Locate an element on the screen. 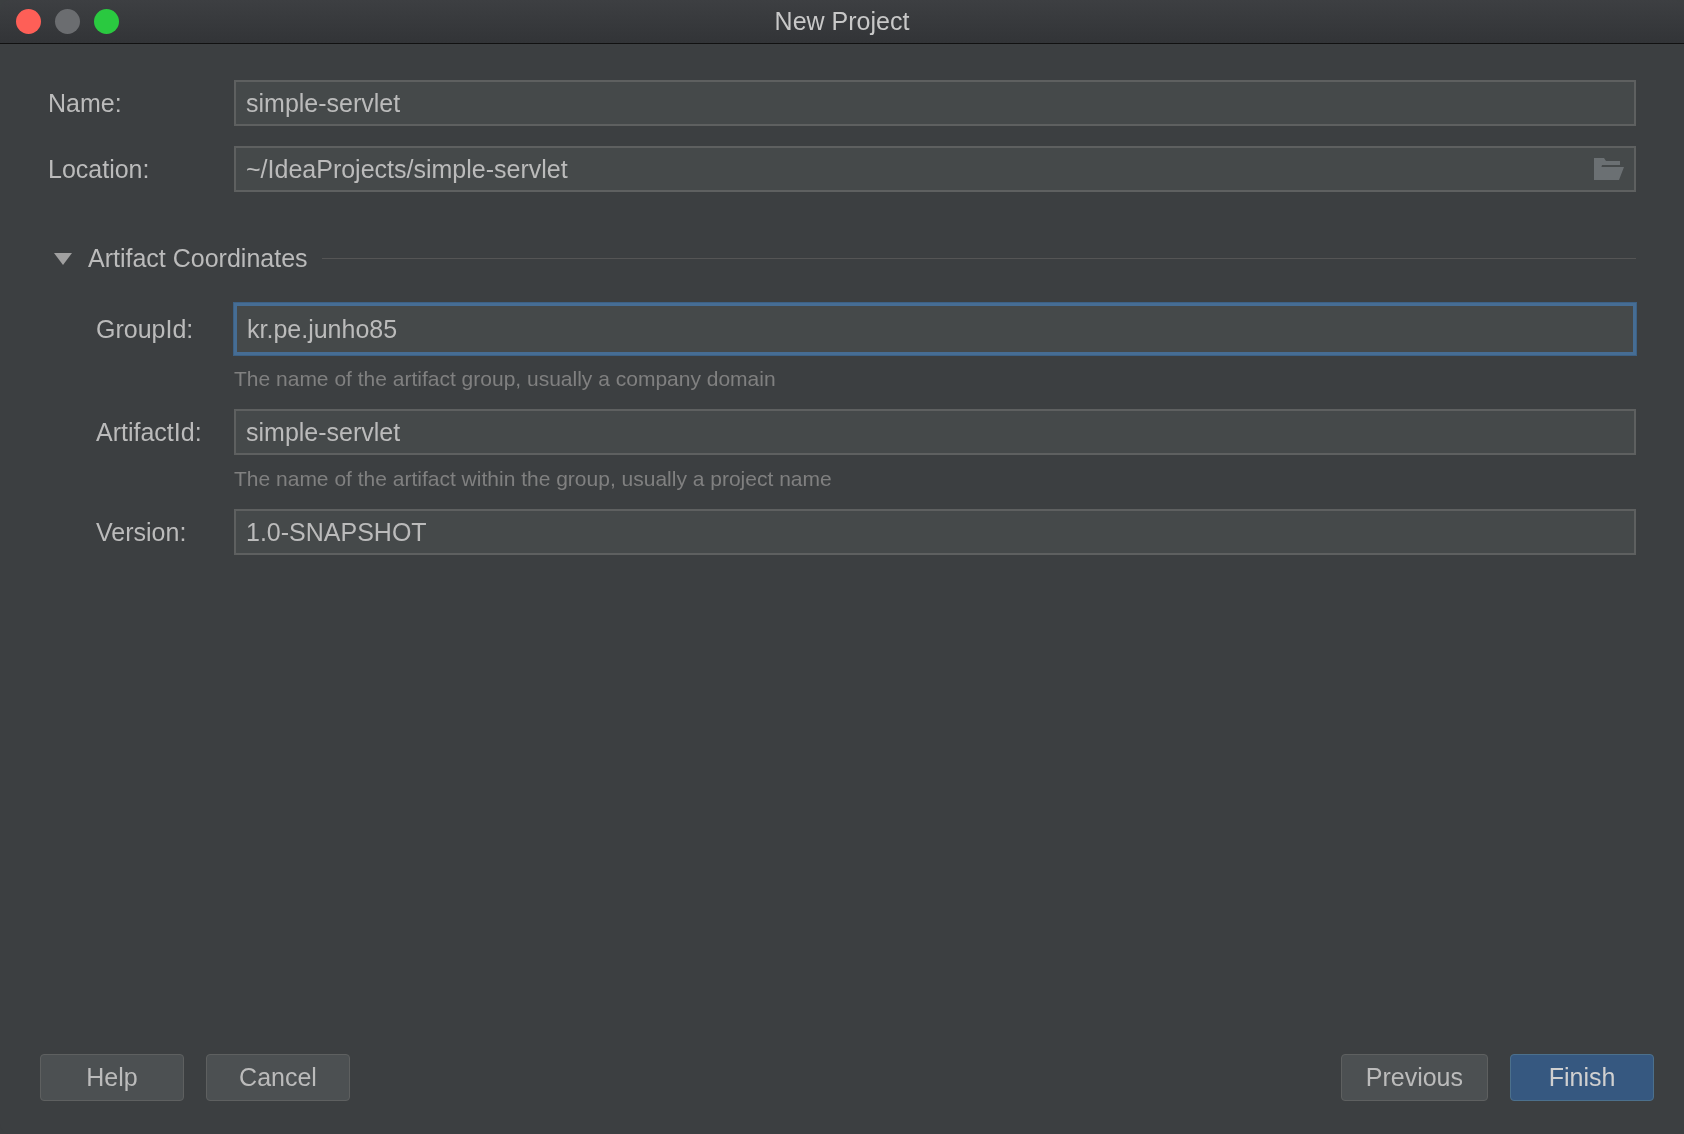  dialog-button: Cancel is located at coordinates (278, 1077).